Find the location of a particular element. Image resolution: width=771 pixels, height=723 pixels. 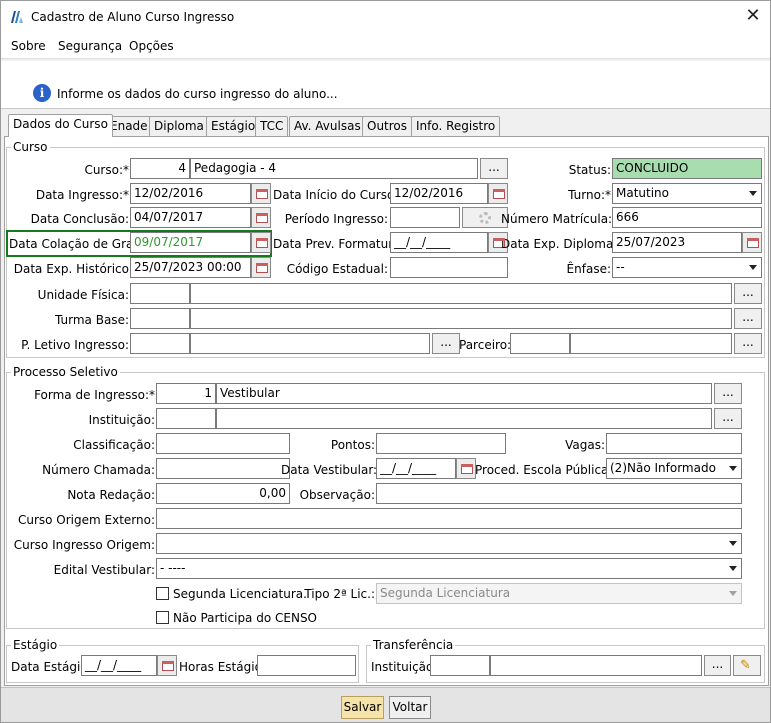

enfase-selected-value: -- is located at coordinates (620, 267).